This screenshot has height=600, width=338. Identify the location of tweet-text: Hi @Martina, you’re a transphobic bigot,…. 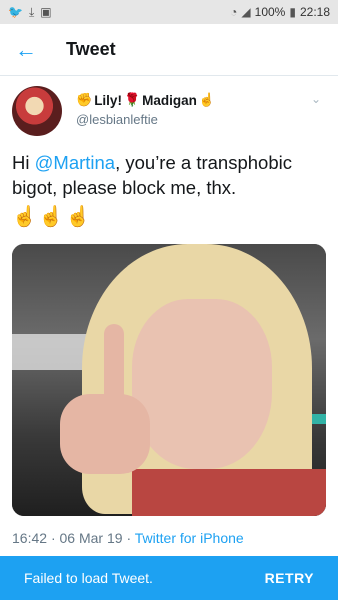
(169, 175).